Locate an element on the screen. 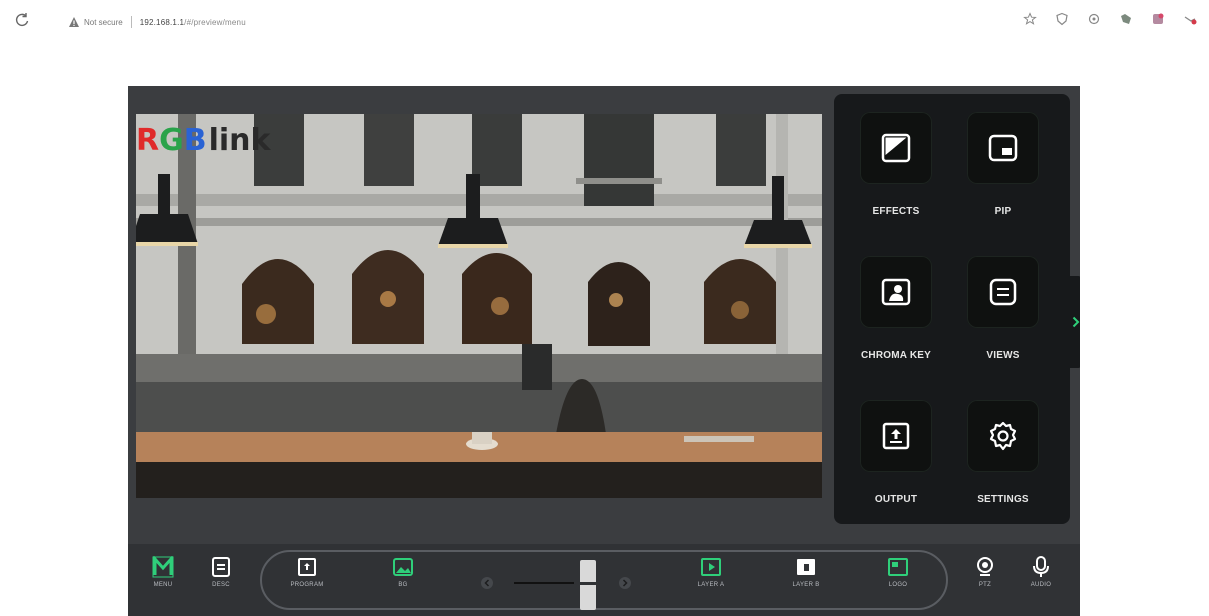 This screenshot has height=616, width=1209. views-icon is located at coordinates (1003, 292).